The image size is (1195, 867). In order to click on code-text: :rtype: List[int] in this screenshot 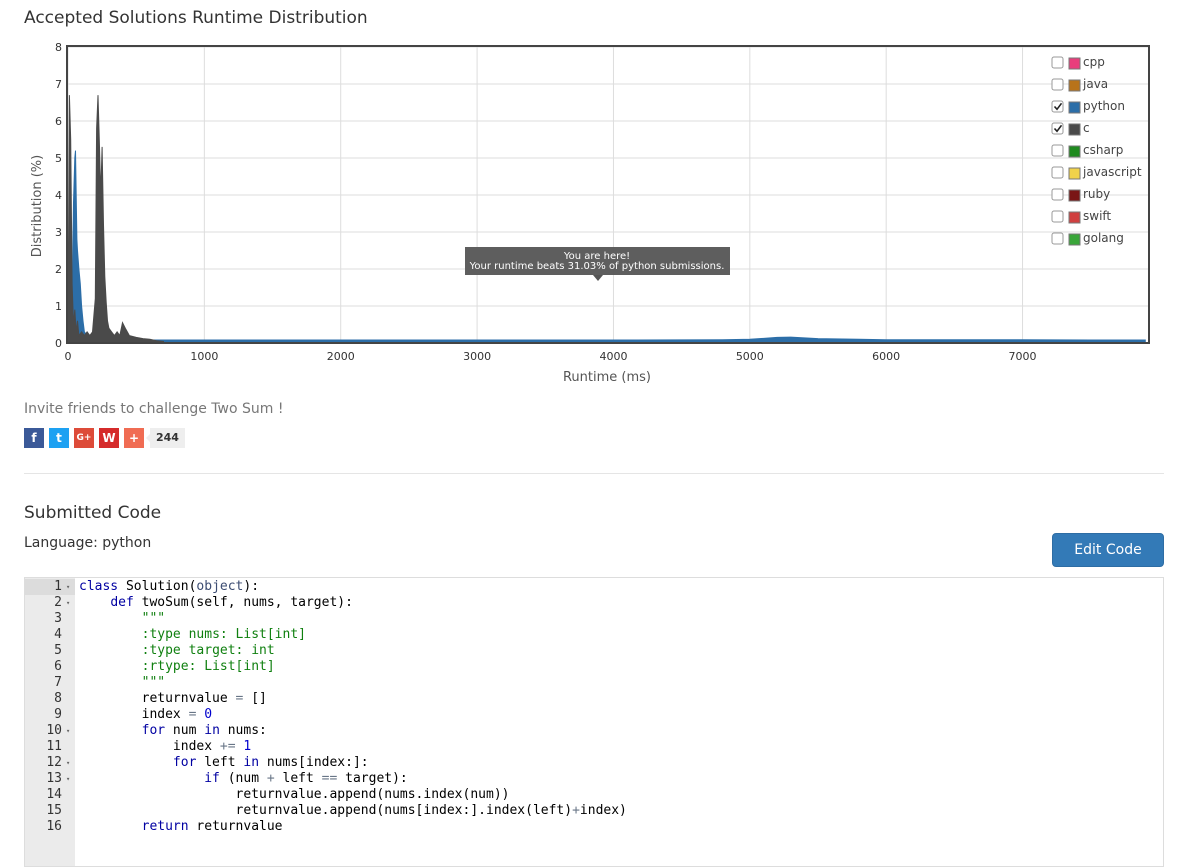, I will do `click(208, 666)`.